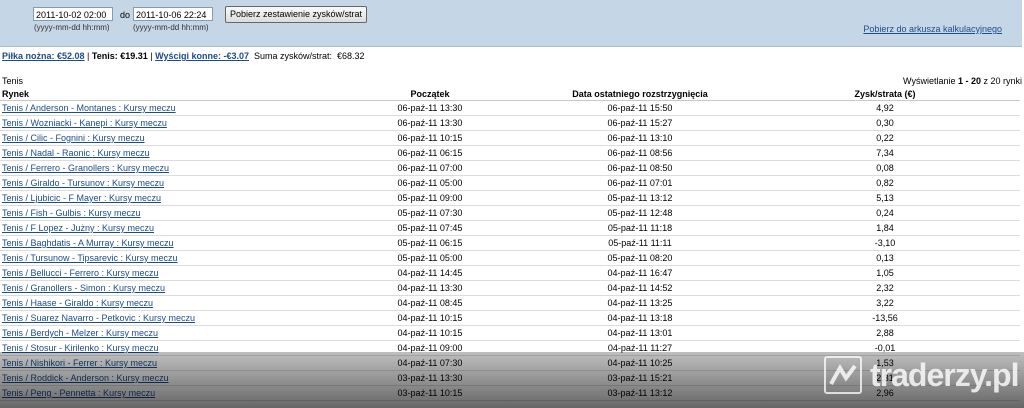  I want to click on export-spreadsheet-link: Pobierz do arkusza kalkulacyjnego, so click(932, 29).